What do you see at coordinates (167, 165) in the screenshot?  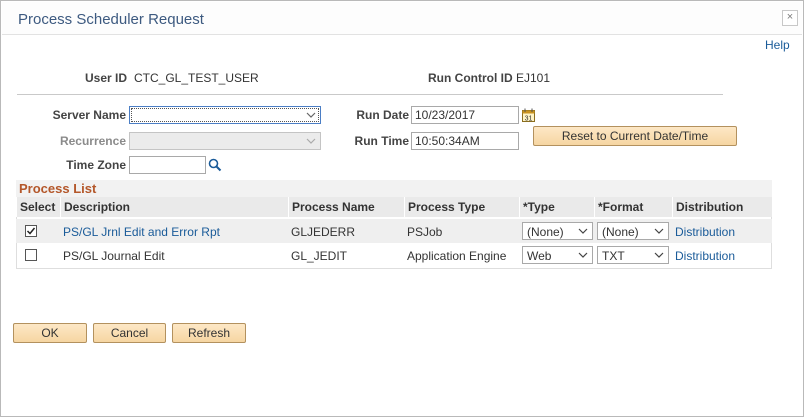 I see `time-zone-input` at bounding box center [167, 165].